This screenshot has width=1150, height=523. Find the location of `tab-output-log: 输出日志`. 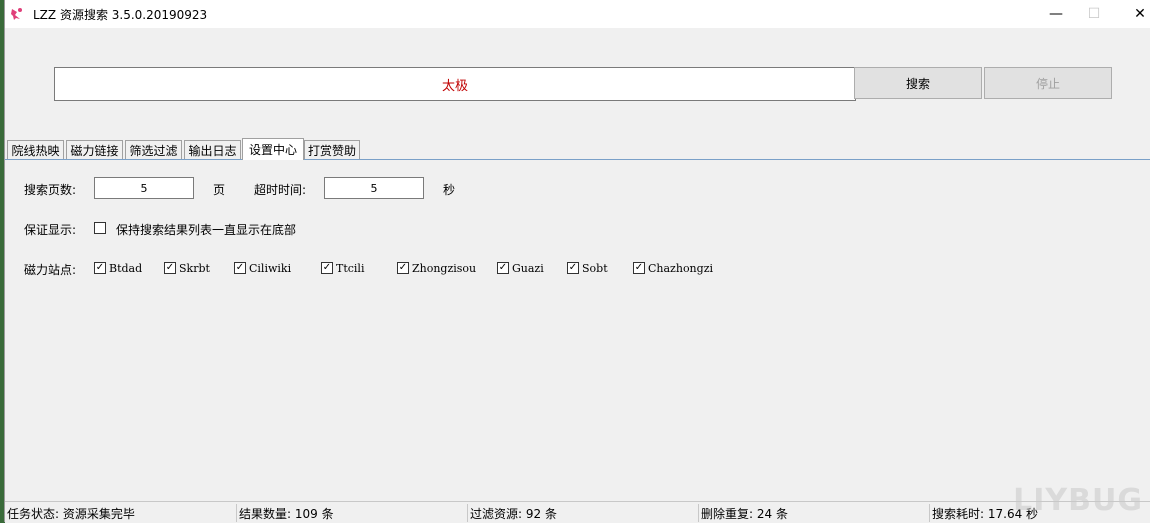

tab-output-log: 输出日志 is located at coordinates (212, 150).